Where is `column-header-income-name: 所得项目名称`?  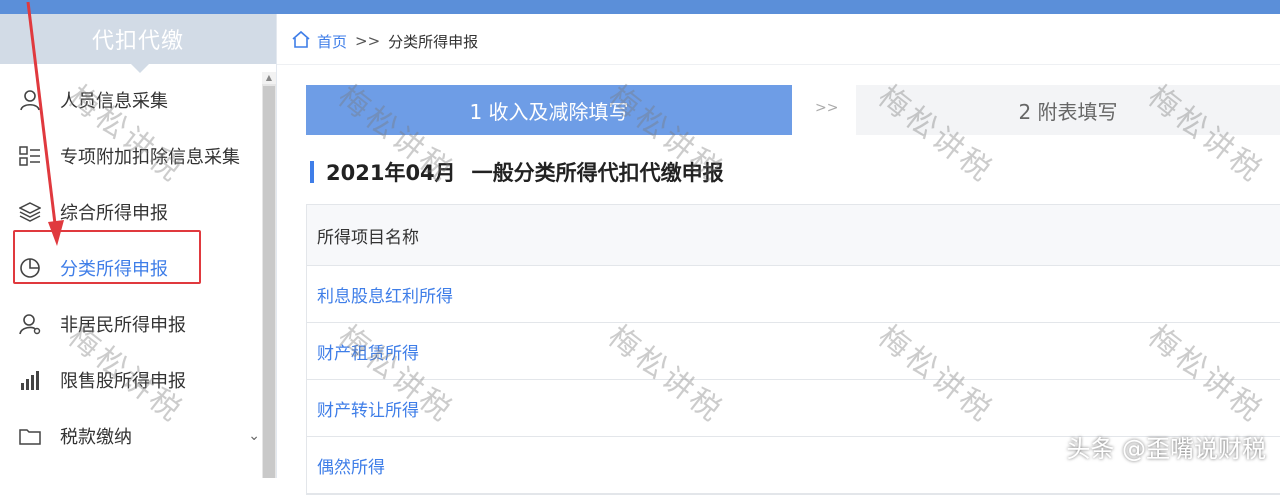 column-header-income-name: 所得项目名称 is located at coordinates (368, 237).